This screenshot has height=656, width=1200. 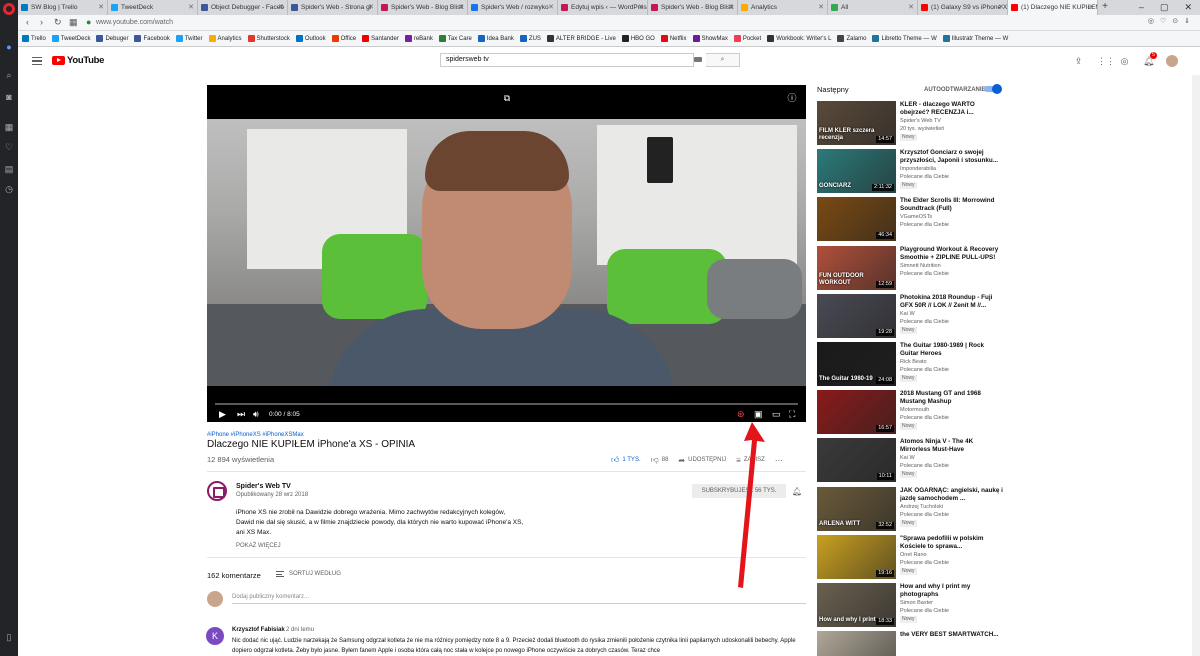 What do you see at coordinates (783, 7) in the screenshot?
I see `browser-tab: Analytics ✕` at bounding box center [783, 7].